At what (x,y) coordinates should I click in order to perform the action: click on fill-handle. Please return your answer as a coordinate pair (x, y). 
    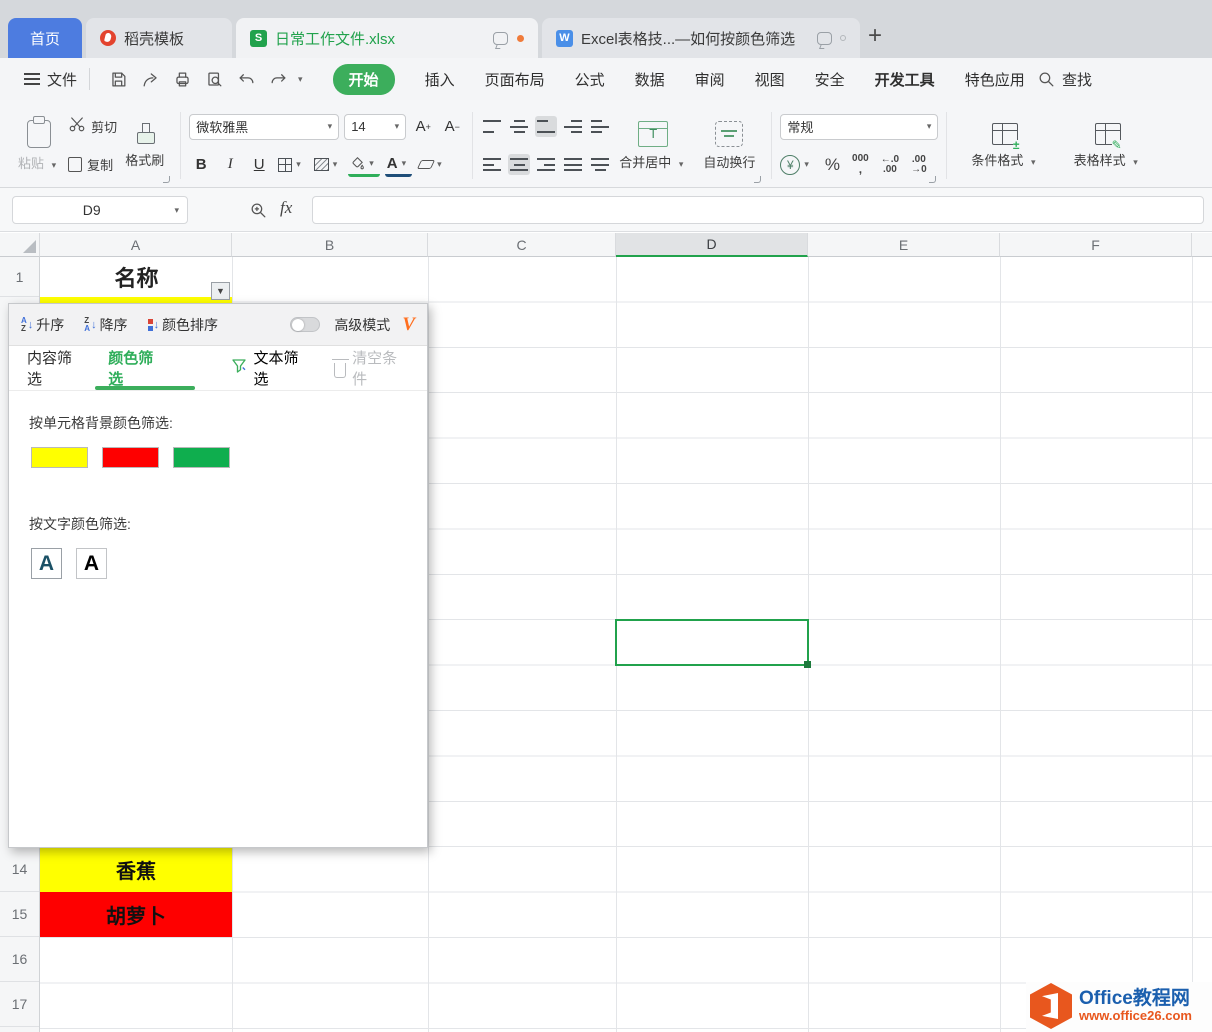
    Looking at the image, I should click on (807, 664).